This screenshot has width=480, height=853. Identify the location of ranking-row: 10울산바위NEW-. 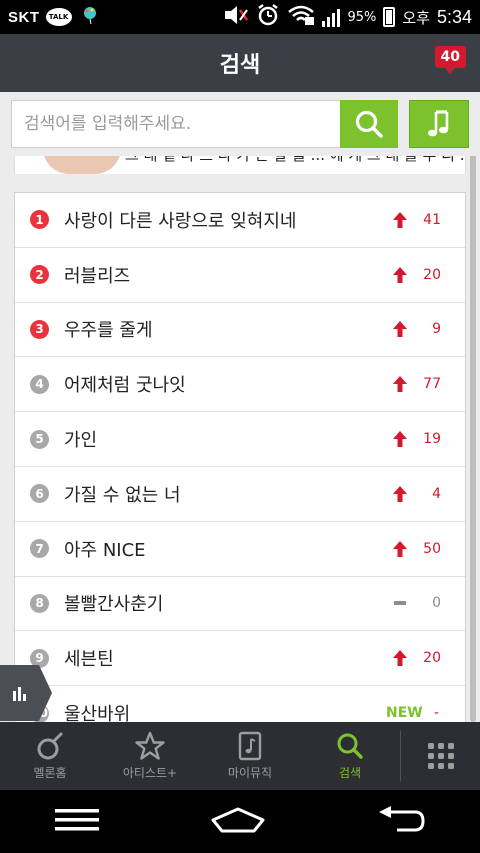
(240, 704).